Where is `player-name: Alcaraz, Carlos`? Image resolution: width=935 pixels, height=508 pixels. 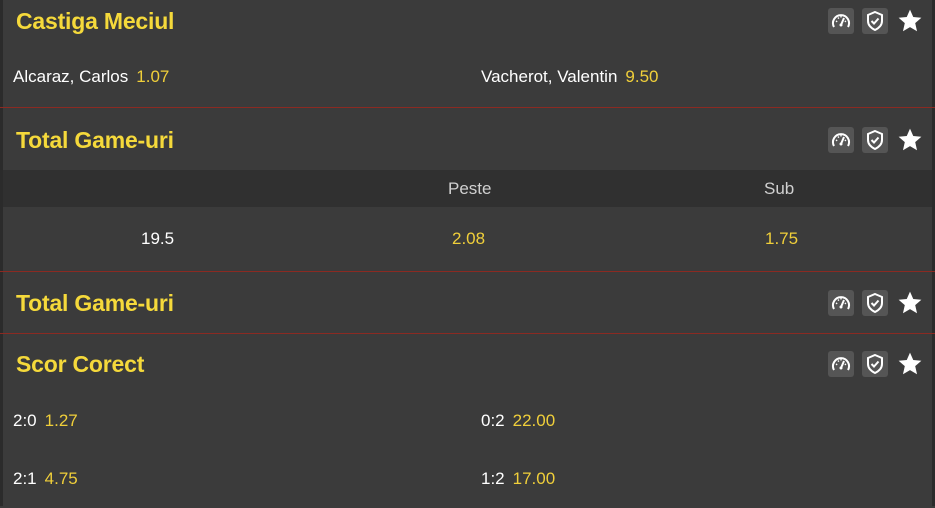 player-name: Alcaraz, Carlos is located at coordinates (71, 76).